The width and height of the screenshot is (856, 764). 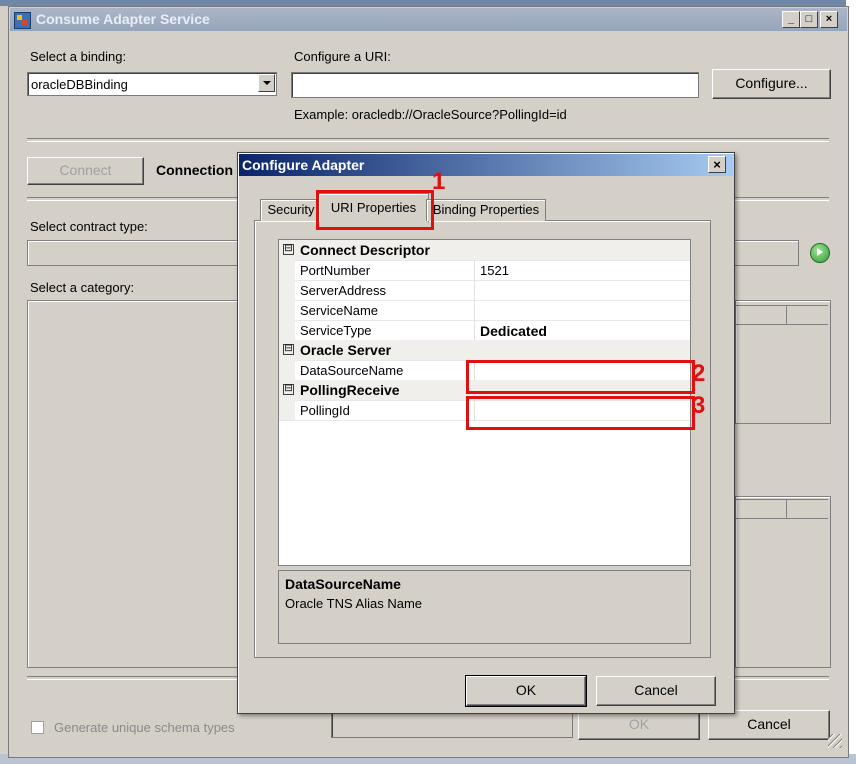 What do you see at coordinates (354, 603) in the screenshot?
I see `description-text: Oracle TNS Alias Name` at bounding box center [354, 603].